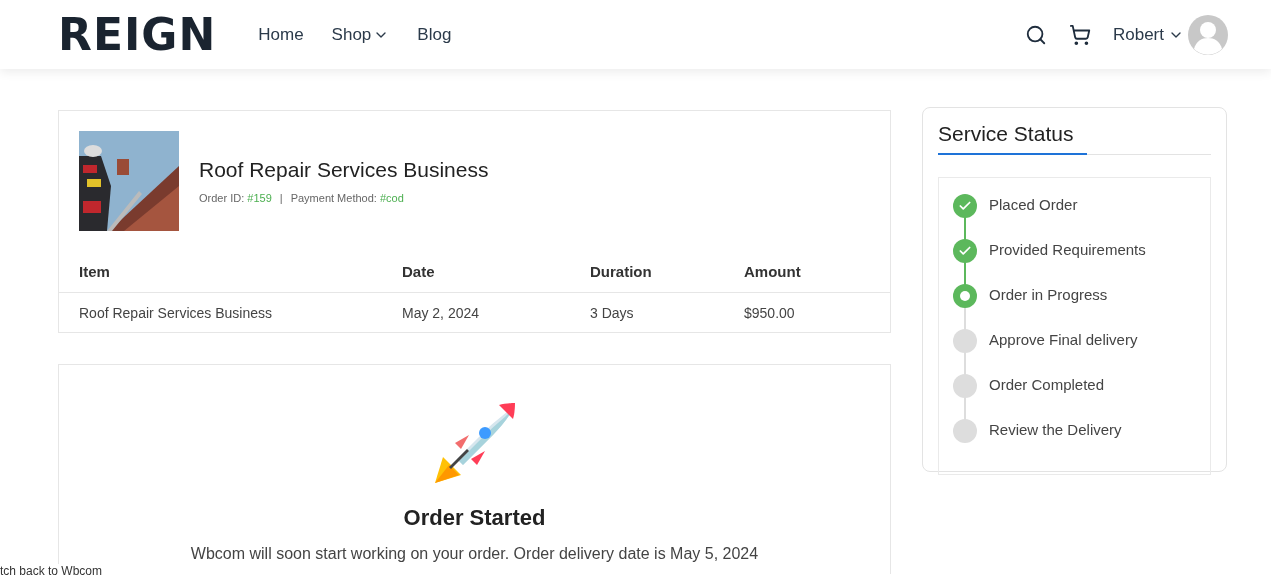 The width and height of the screenshot is (1271, 579). Describe the element at coordinates (1047, 385) in the screenshot. I see `step-label: Order Completed` at that location.